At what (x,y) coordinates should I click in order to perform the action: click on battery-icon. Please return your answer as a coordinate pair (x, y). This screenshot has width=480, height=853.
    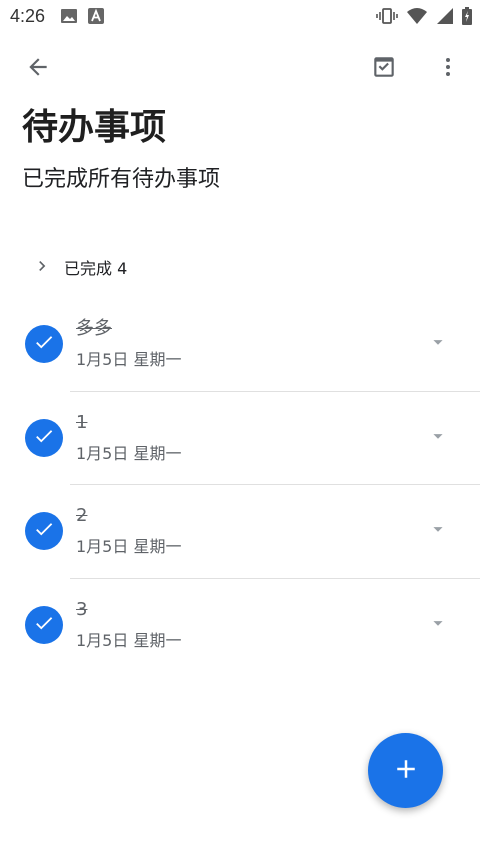
    Looking at the image, I should click on (467, 18).